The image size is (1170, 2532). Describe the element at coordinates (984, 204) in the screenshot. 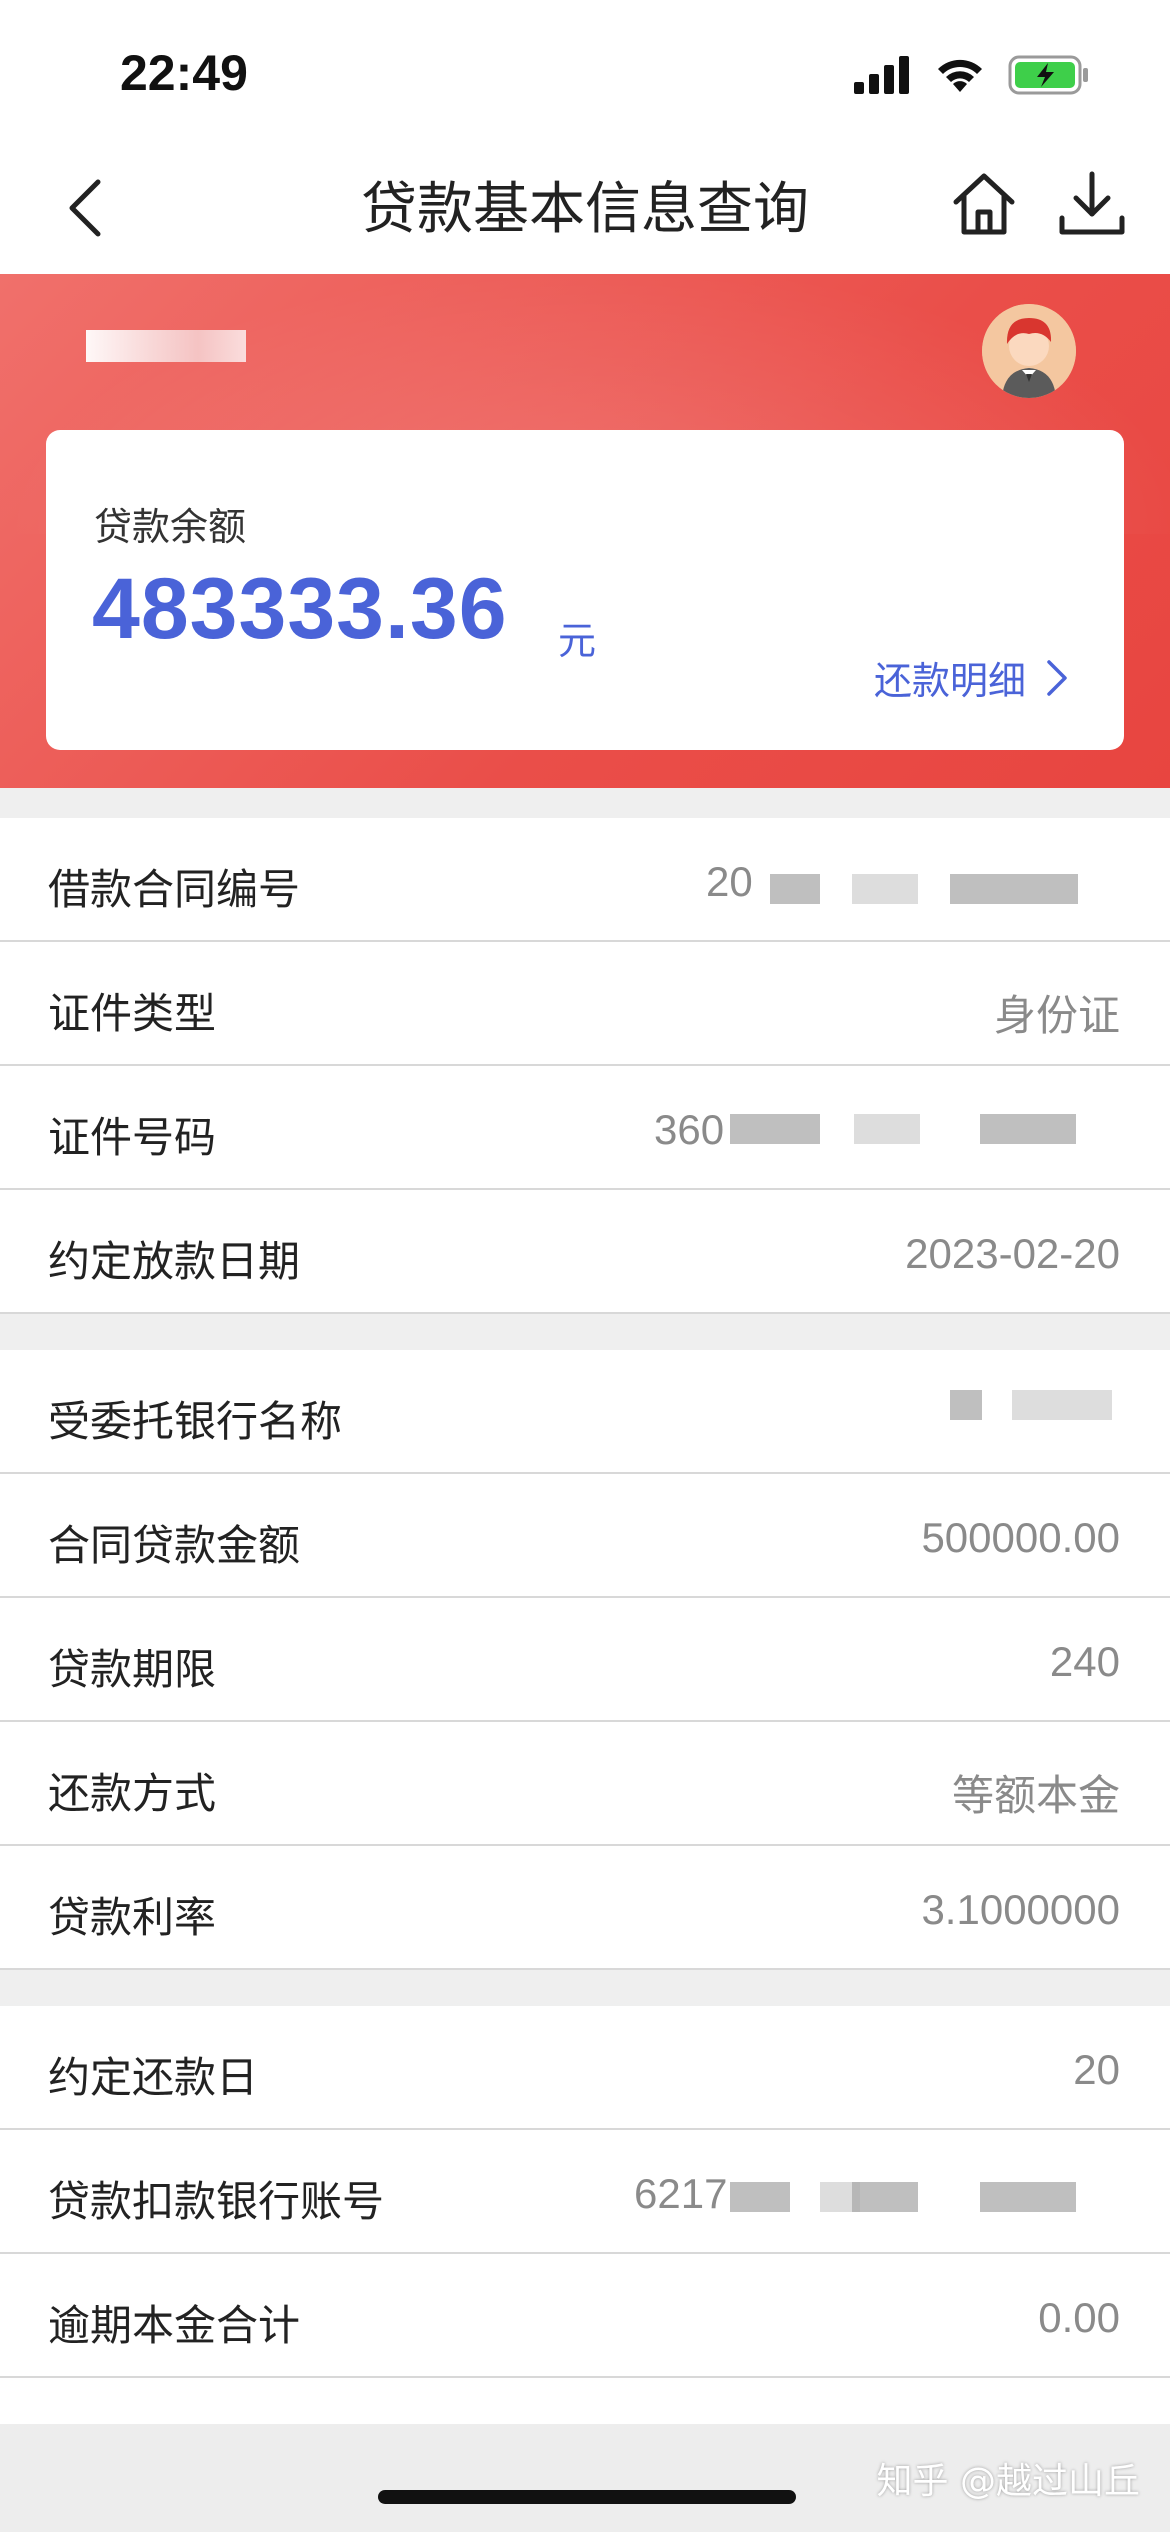

I see `home-icon` at that location.